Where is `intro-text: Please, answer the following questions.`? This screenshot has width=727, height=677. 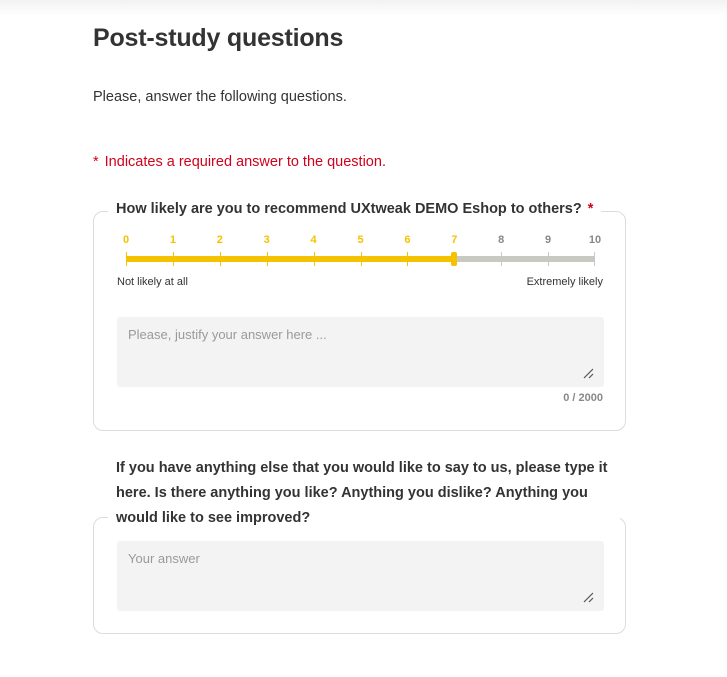
intro-text: Please, answer the following questions. is located at coordinates (220, 97).